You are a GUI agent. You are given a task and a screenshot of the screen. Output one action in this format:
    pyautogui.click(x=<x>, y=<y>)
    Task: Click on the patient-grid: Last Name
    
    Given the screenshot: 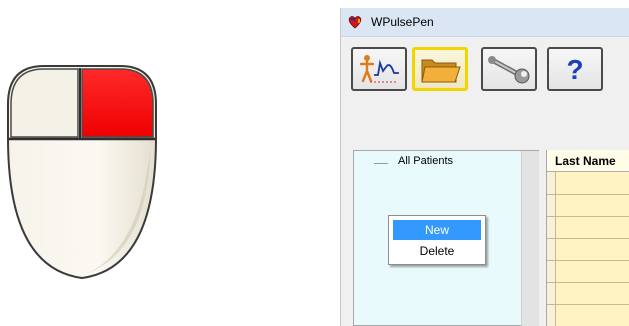 What is the action you would take?
    pyautogui.click(x=587, y=238)
    